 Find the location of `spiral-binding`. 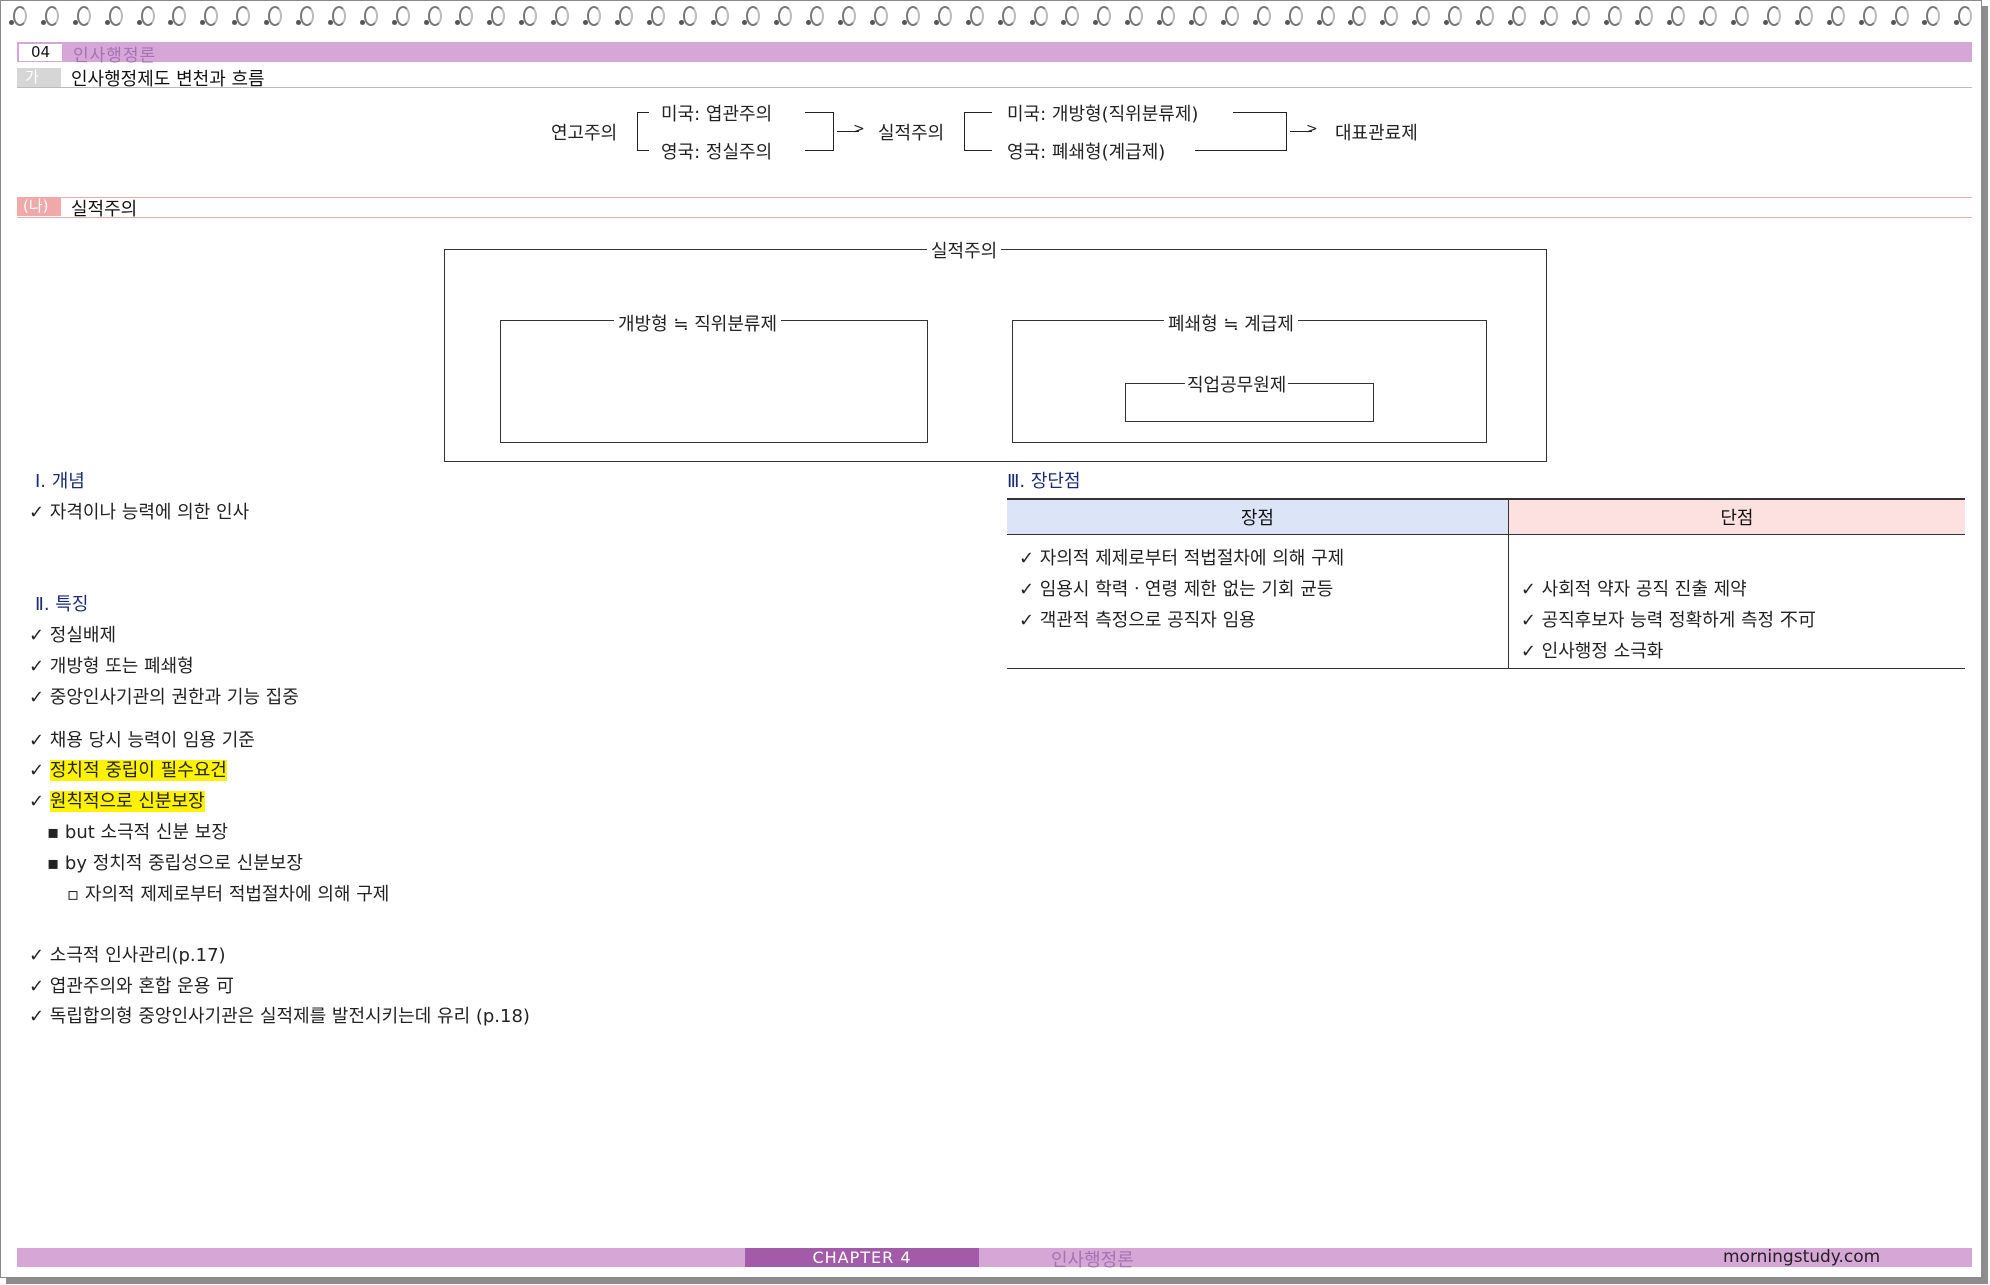

spiral-binding is located at coordinates (992, 15).